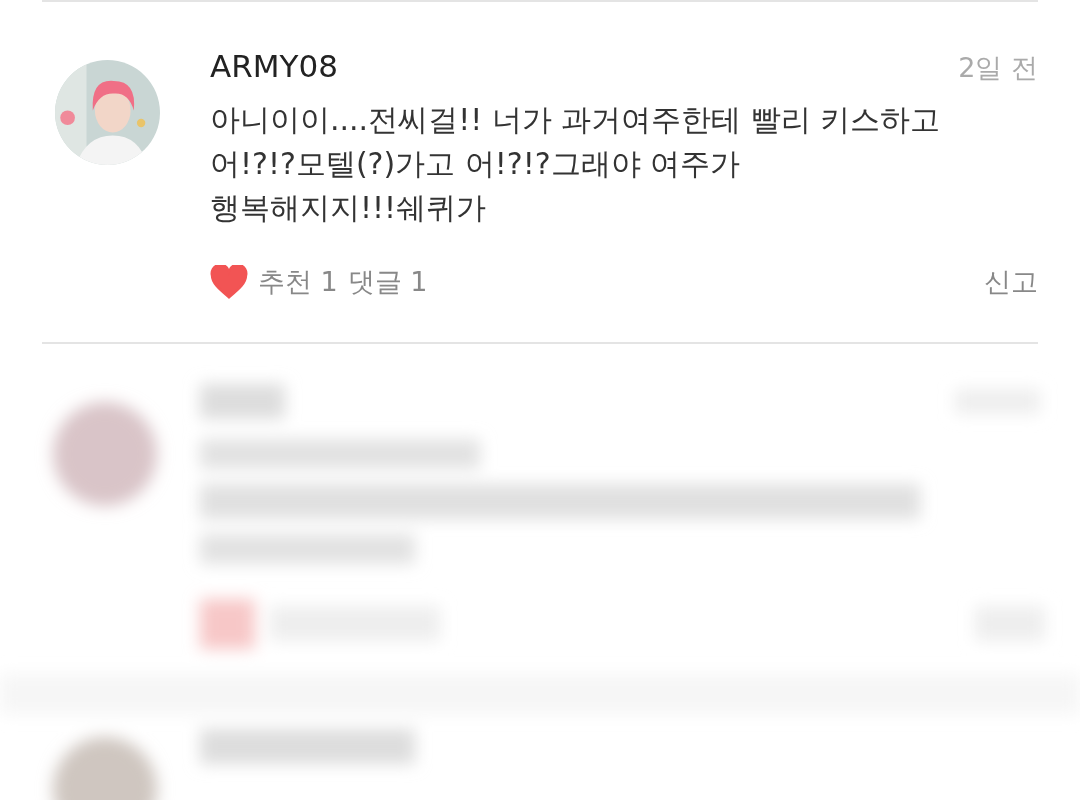  Describe the element at coordinates (998, 68) in the screenshot. I see `timestamp: 2일 전` at that location.